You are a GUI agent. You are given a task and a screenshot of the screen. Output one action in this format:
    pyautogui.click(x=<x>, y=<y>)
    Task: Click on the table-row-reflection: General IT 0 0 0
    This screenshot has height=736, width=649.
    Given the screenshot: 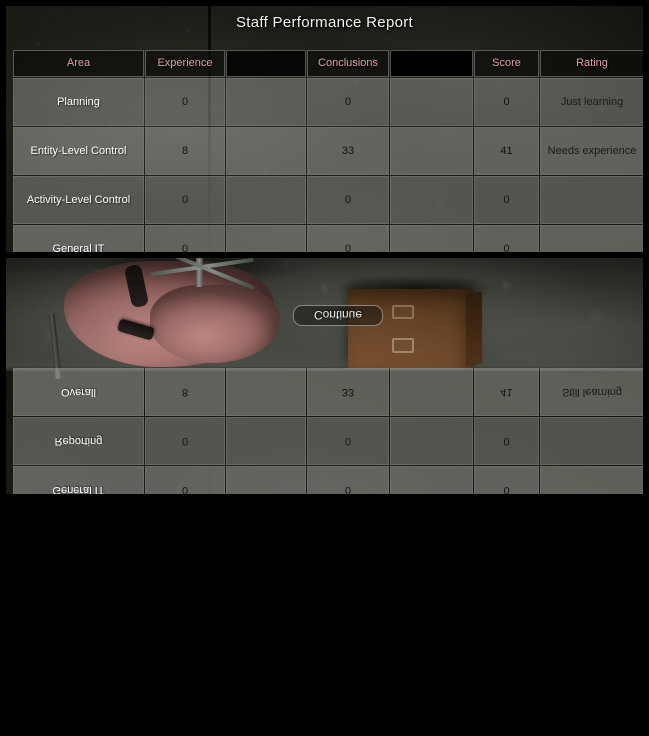 What is the action you would take?
    pyautogui.click(x=328, y=480)
    